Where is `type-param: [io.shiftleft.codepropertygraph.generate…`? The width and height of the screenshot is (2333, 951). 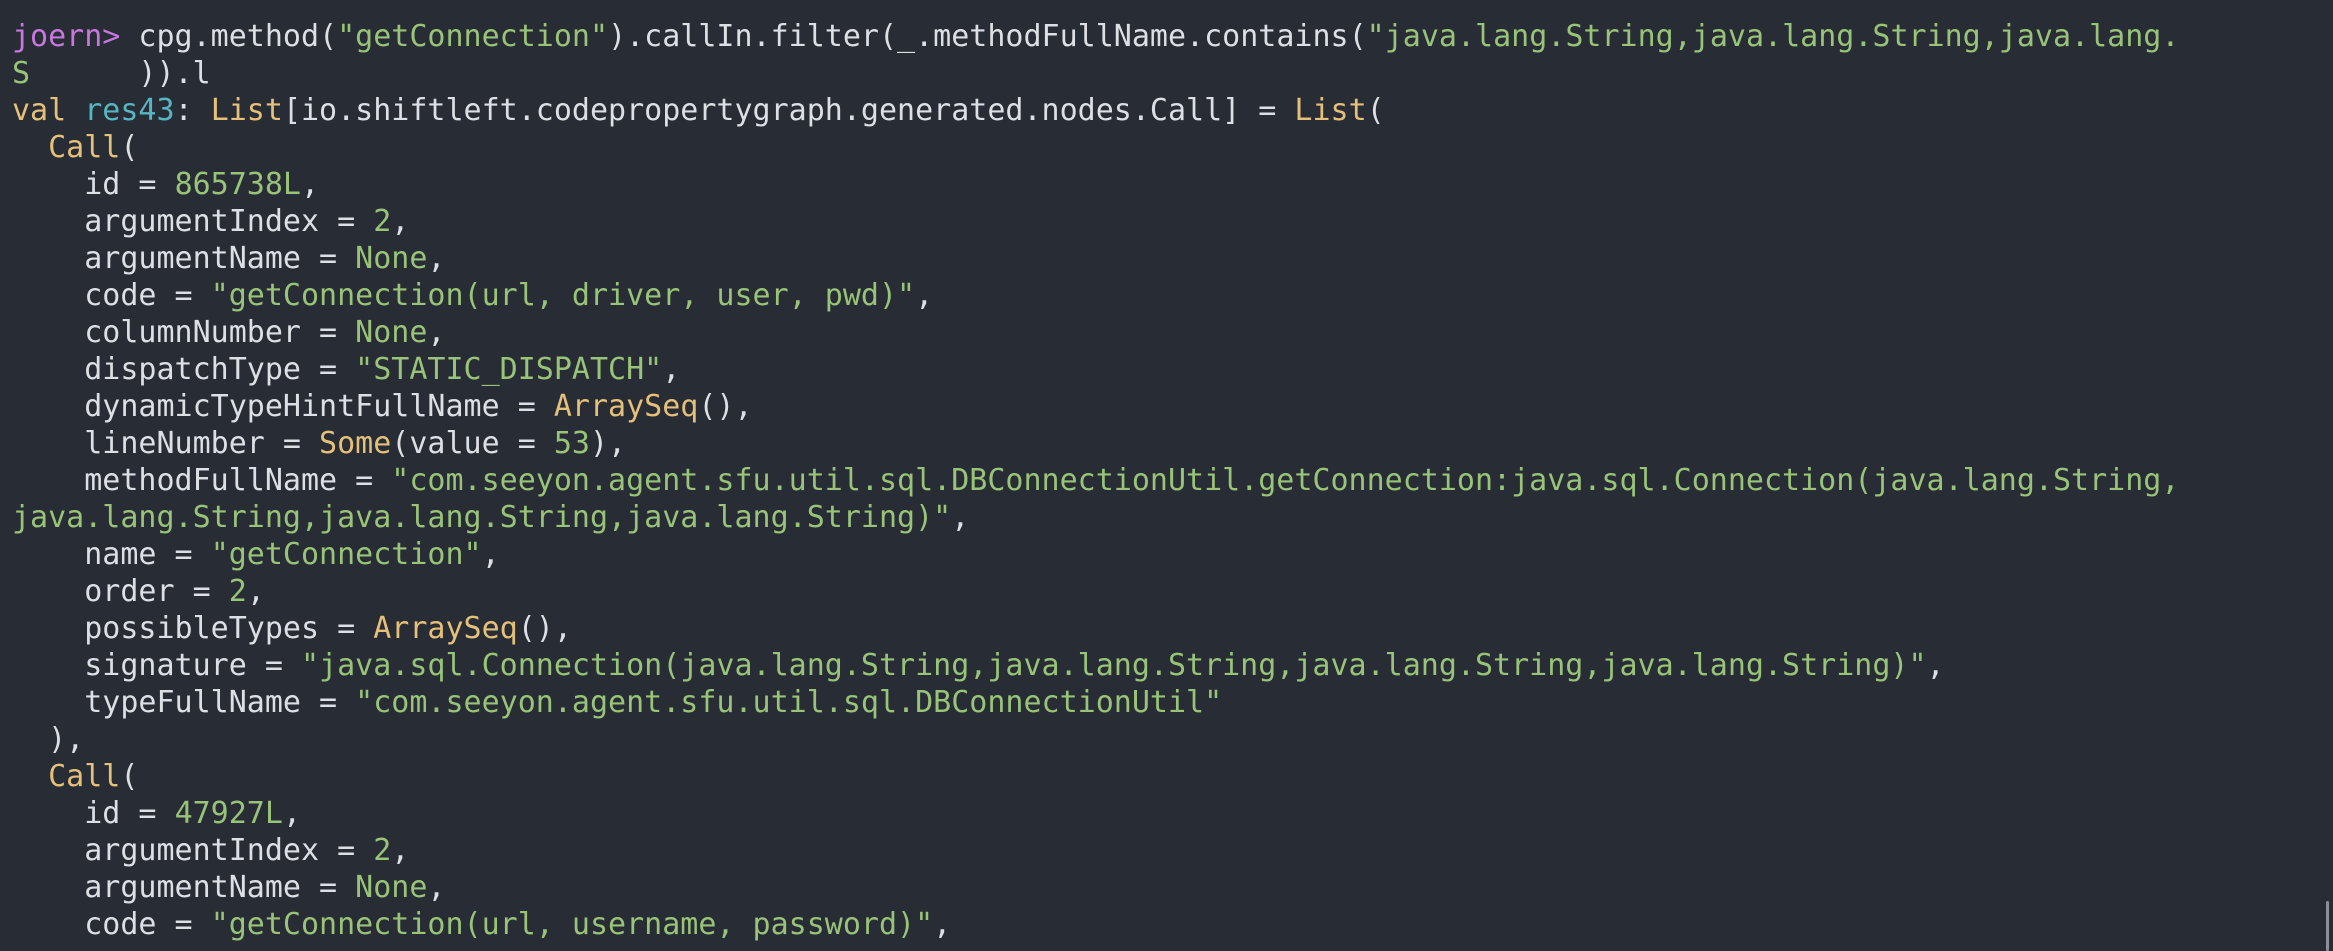
type-param: [io.shiftleft.codepropertygraph.generate… is located at coordinates (788, 110).